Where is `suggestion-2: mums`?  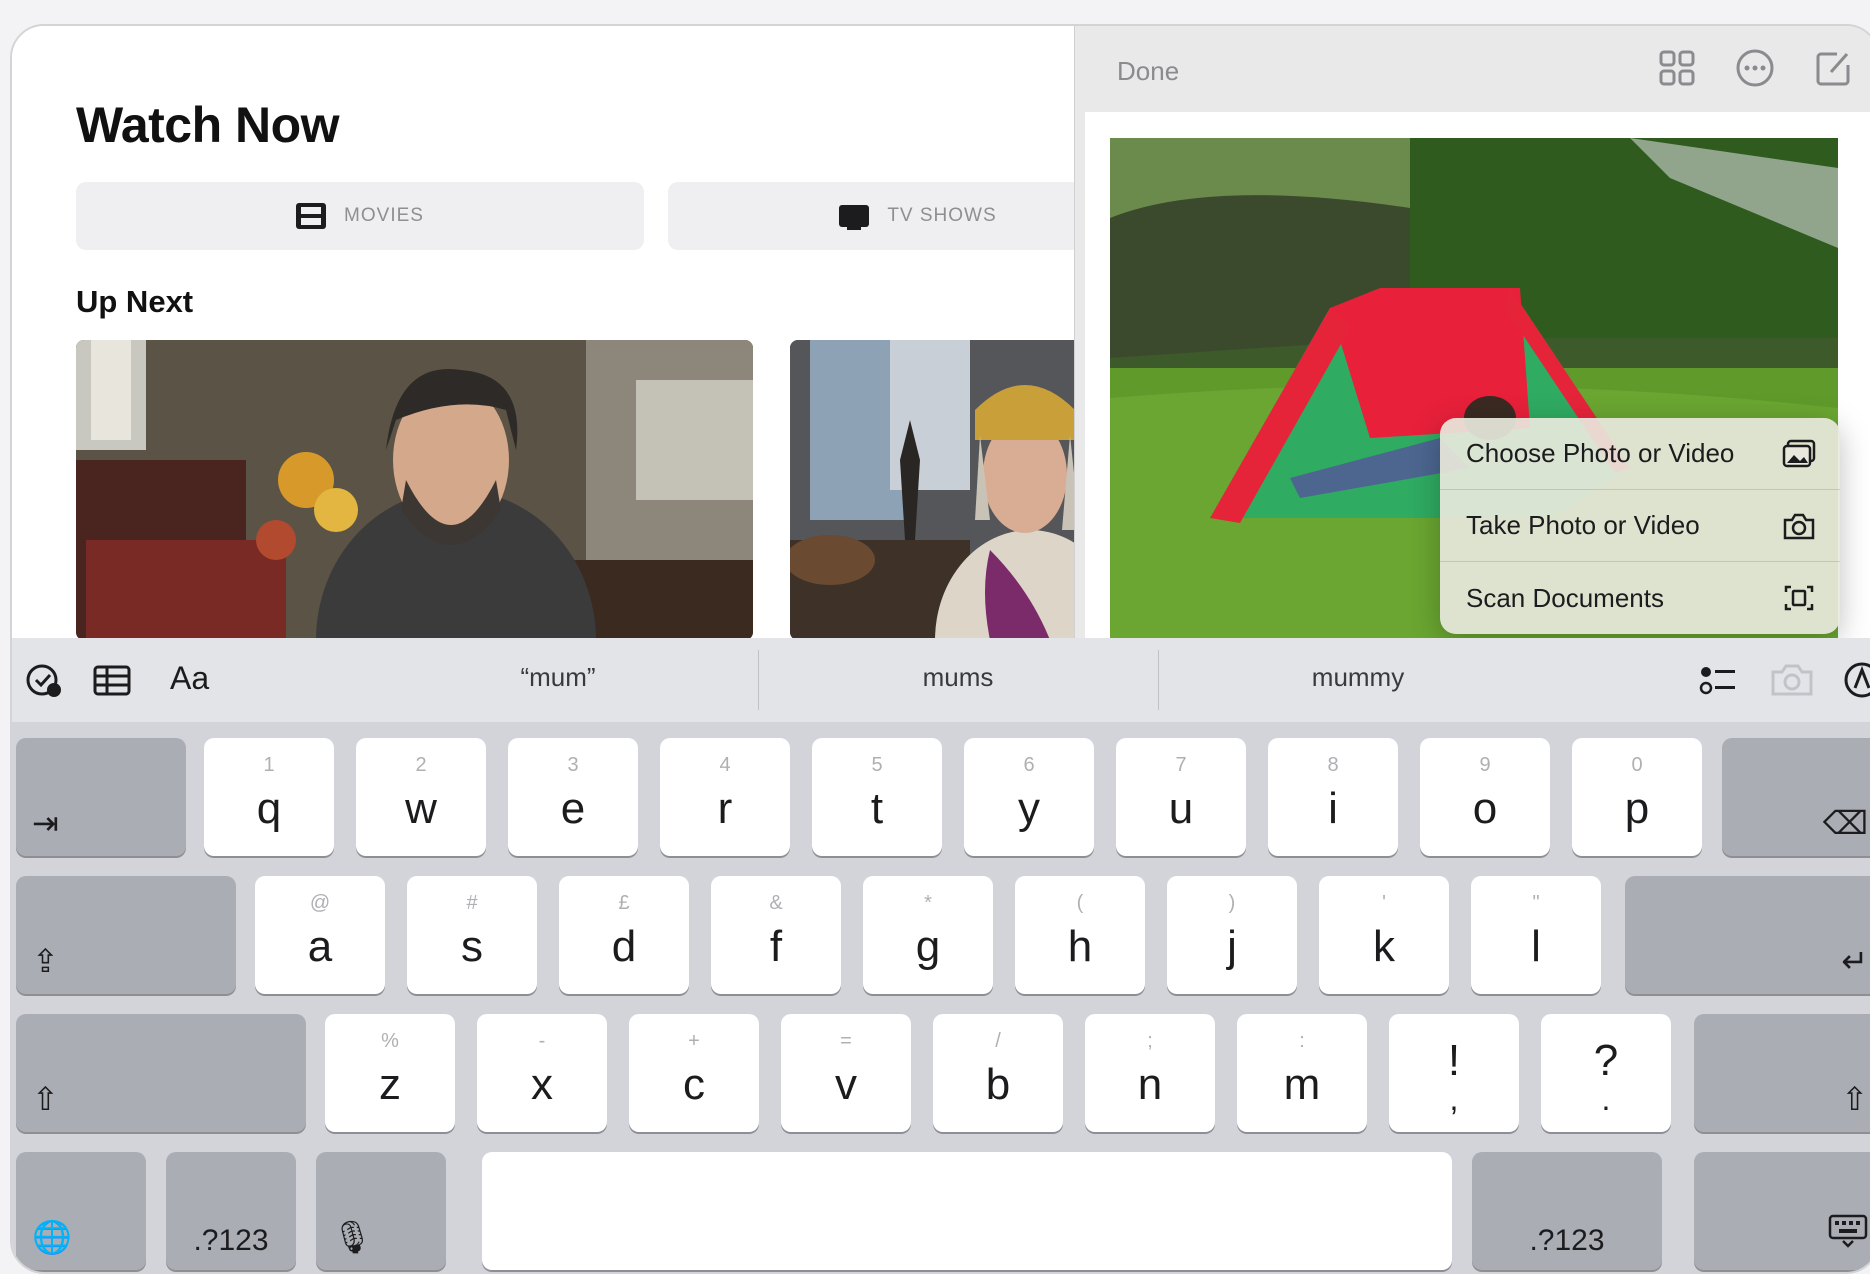
suggestion-2: mums is located at coordinates (958, 677).